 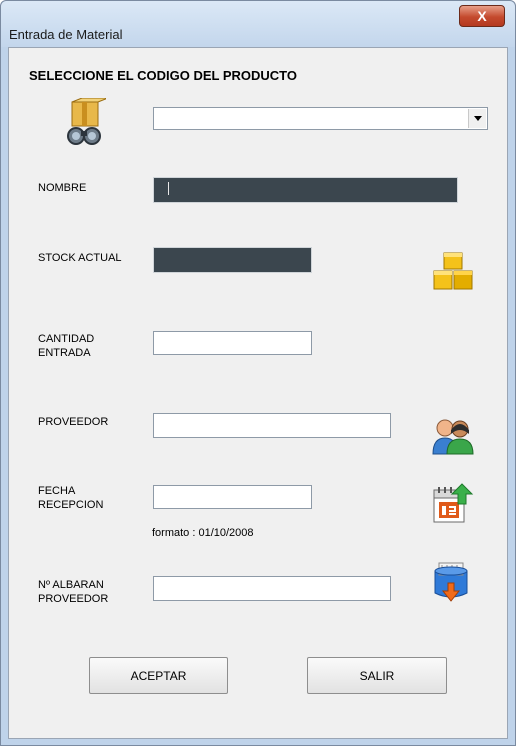 What do you see at coordinates (64, 353) in the screenshot?
I see `cantidad-label-line2: ENTRADA` at bounding box center [64, 353].